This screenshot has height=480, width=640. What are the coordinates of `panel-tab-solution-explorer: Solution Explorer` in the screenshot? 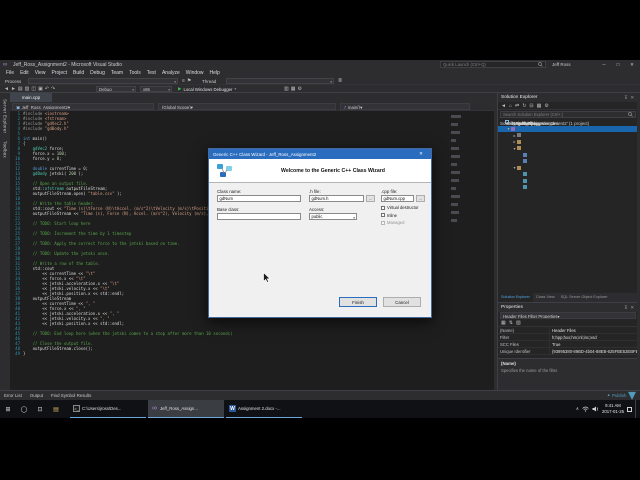 It's located at (515, 297).